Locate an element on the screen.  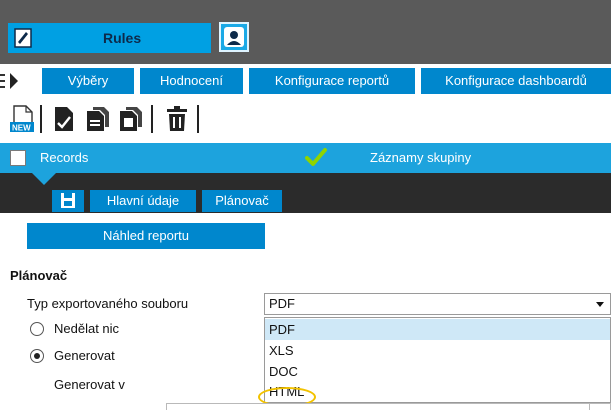
chevron-down-icon is located at coordinates (600, 304).